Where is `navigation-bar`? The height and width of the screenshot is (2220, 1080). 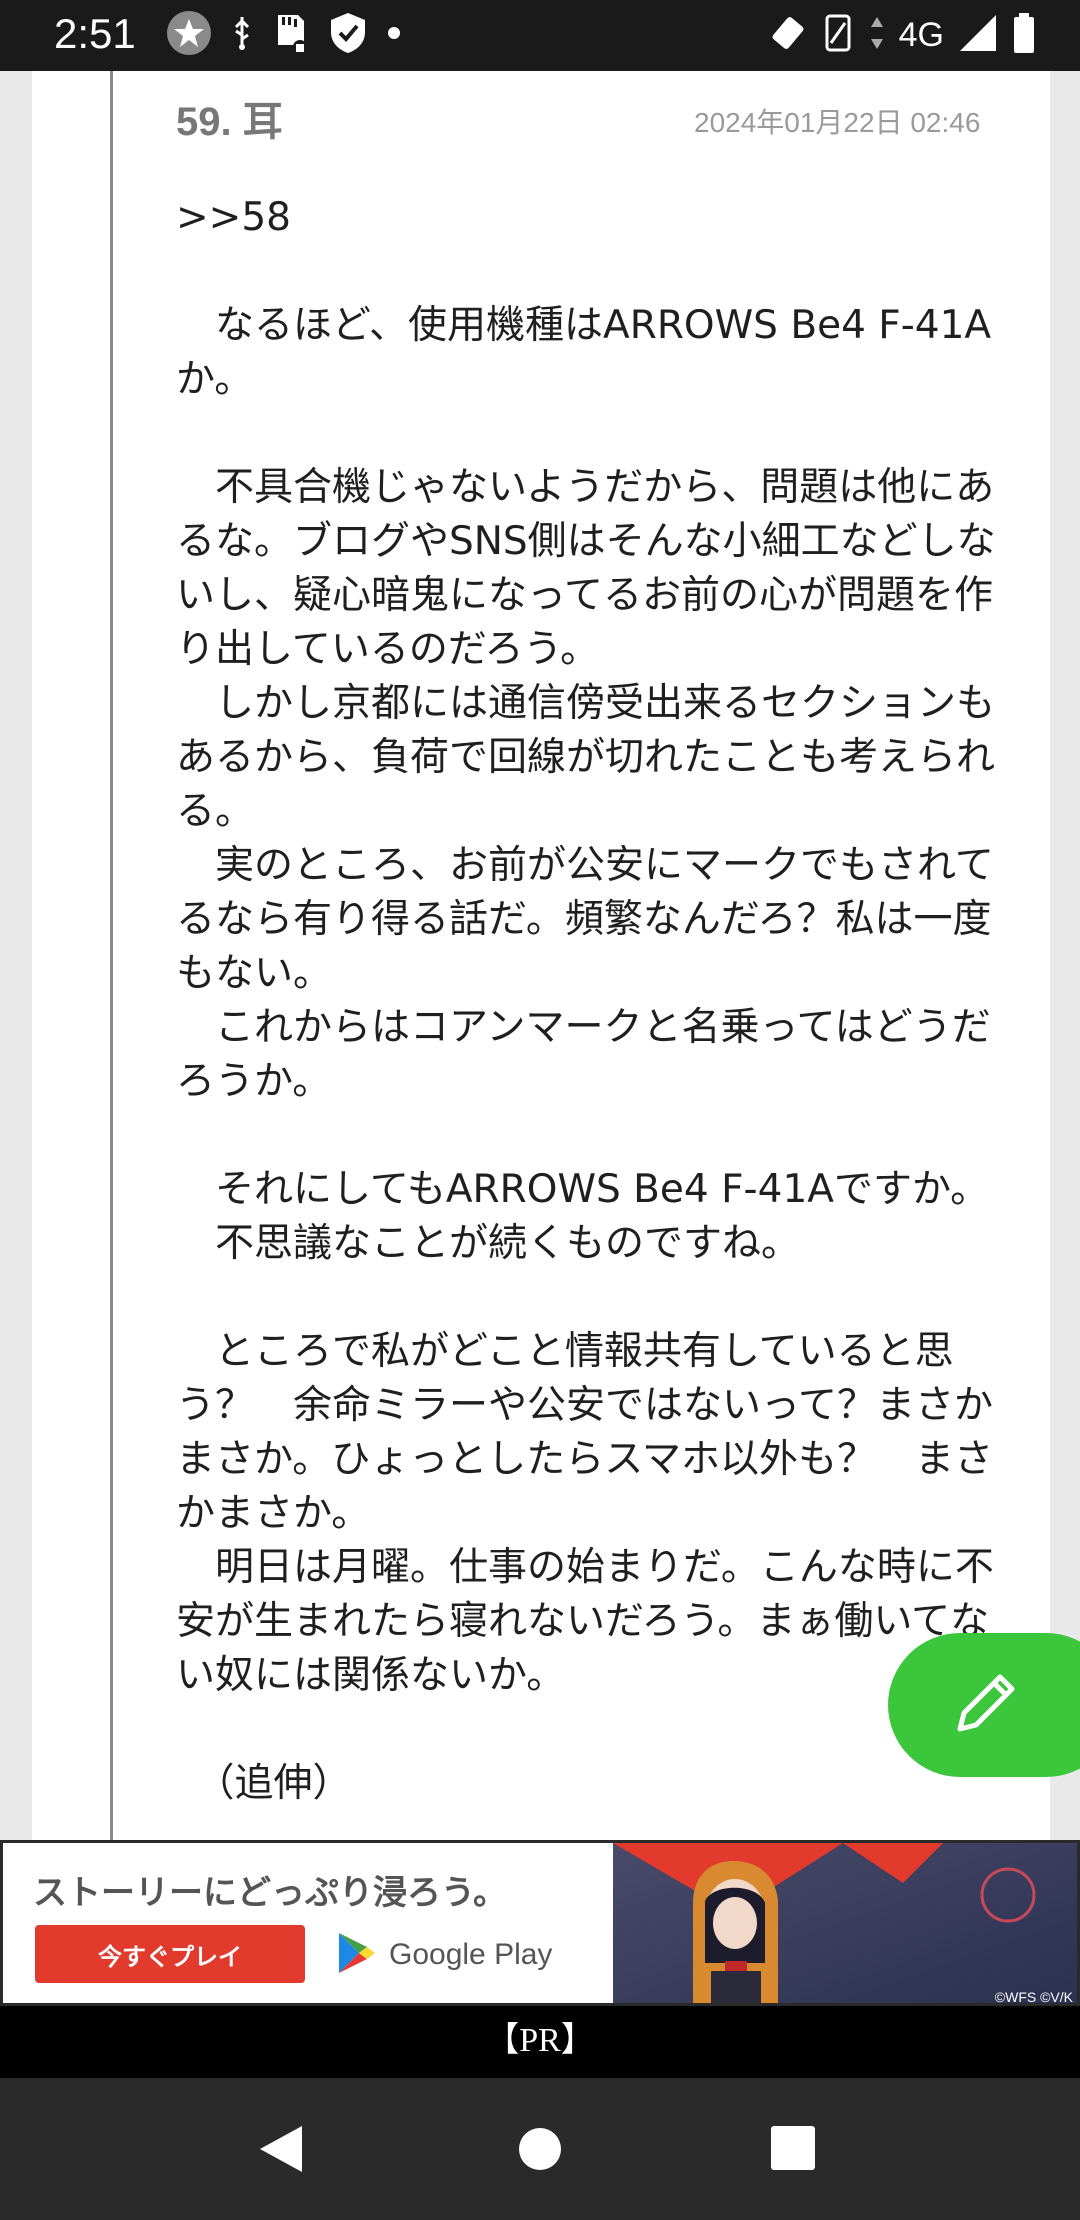
navigation-bar is located at coordinates (540, 2149).